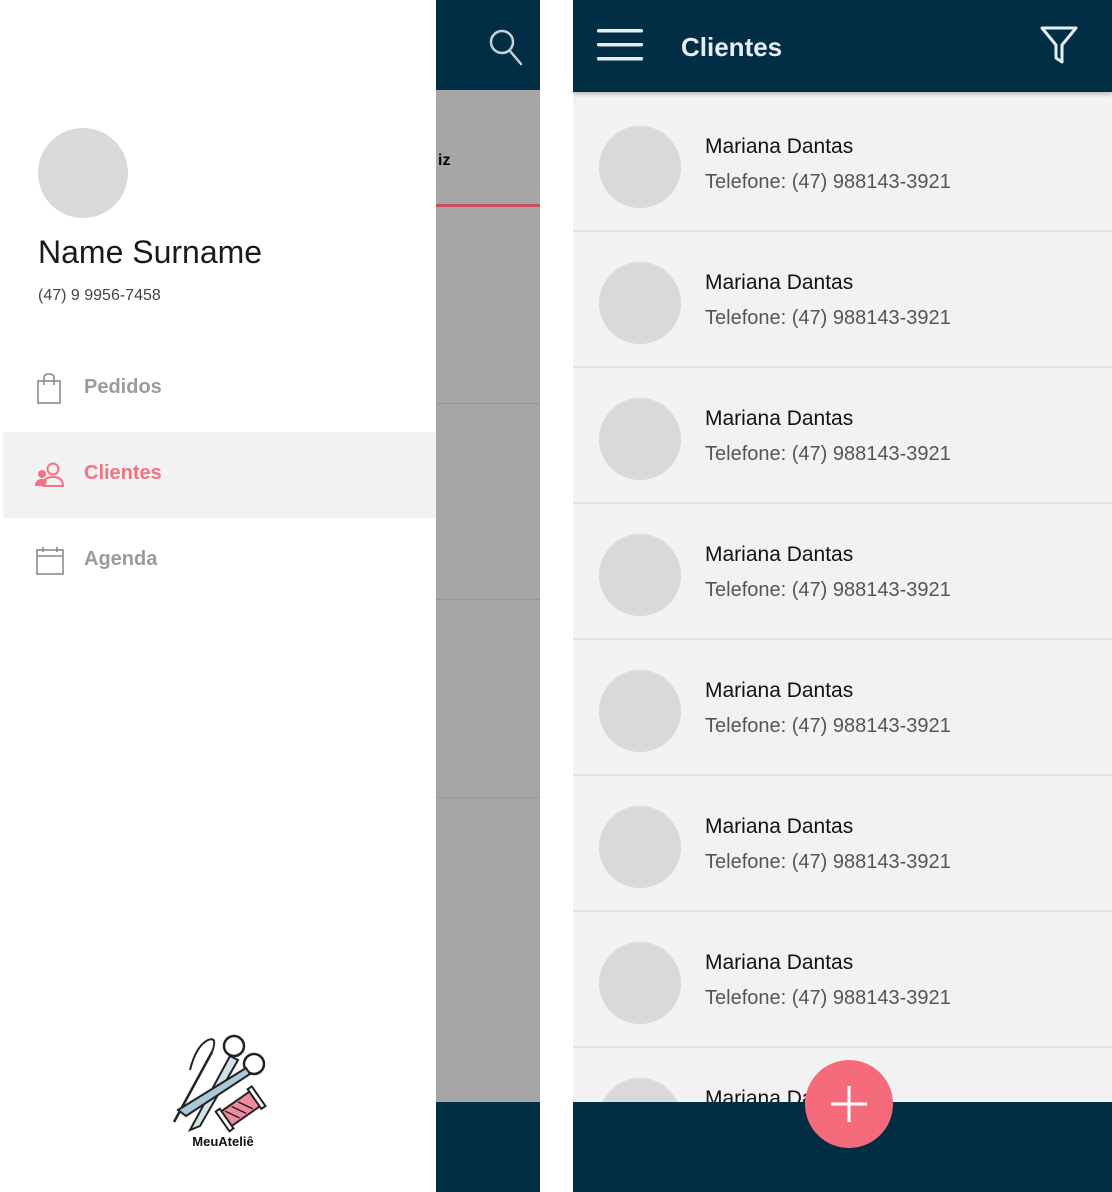 The image size is (1112, 1192). Describe the element at coordinates (99, 295) in the screenshot. I see `user-phone: (47) 9 9956-7458` at that location.